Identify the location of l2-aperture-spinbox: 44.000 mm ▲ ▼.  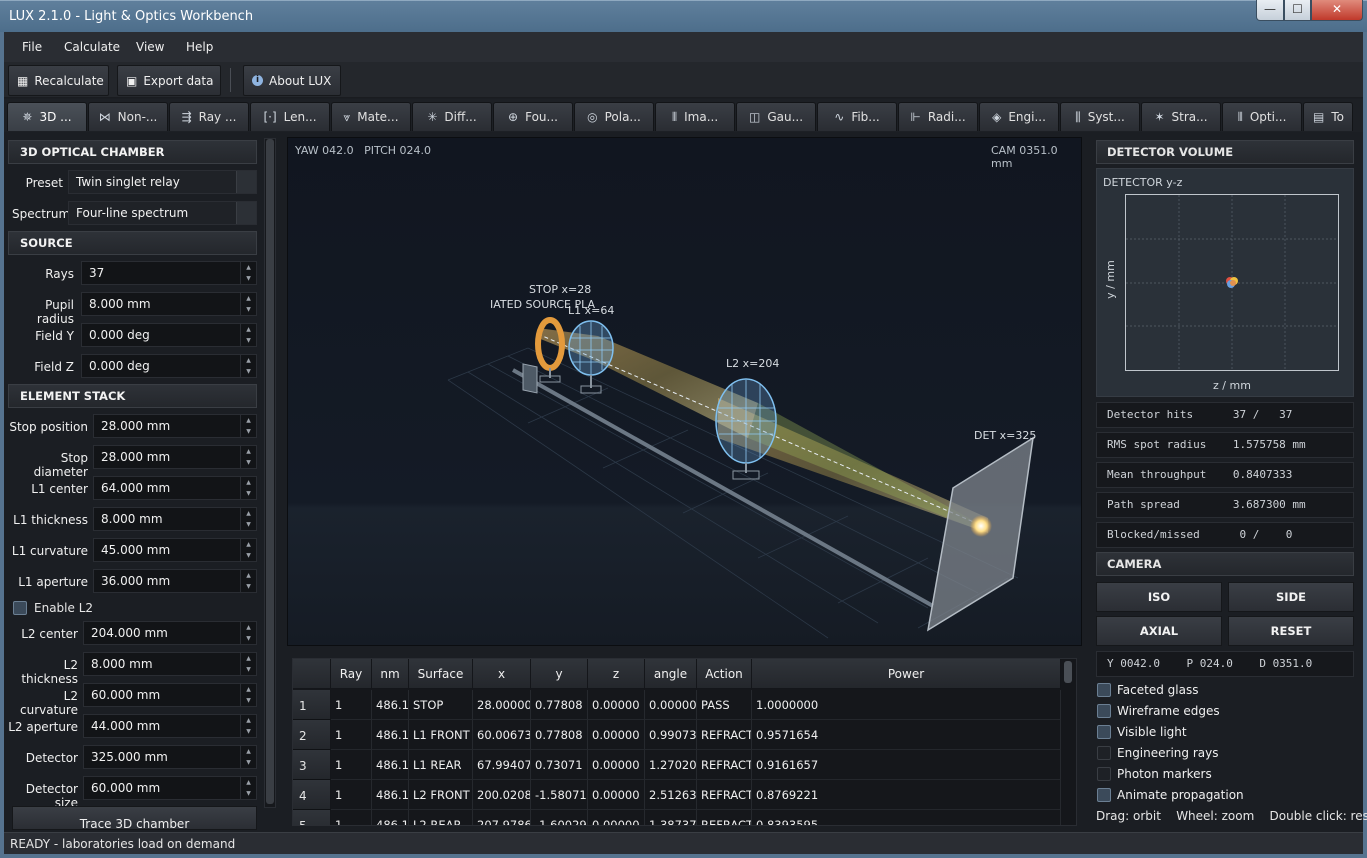
(170, 726).